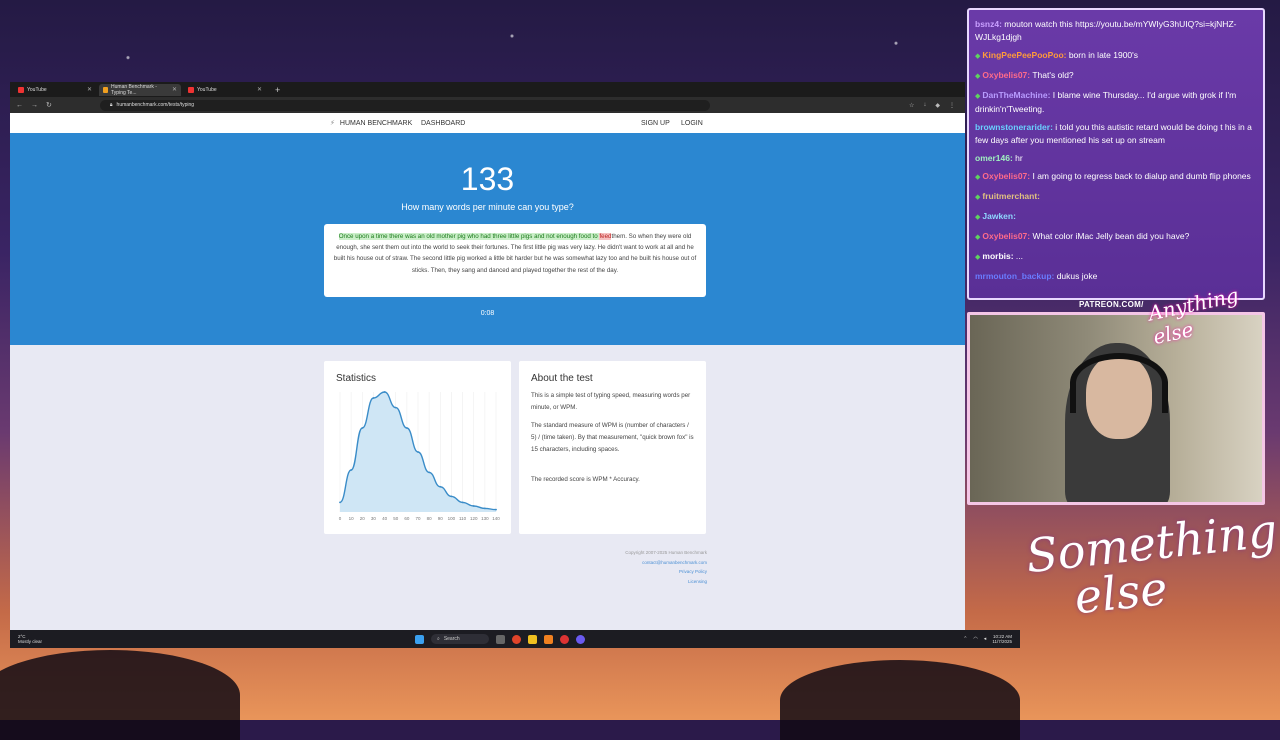 The width and height of the screenshot is (1280, 740). Describe the element at coordinates (460, 639) in the screenshot. I see `taskbar-search: ⌕ Search` at that location.